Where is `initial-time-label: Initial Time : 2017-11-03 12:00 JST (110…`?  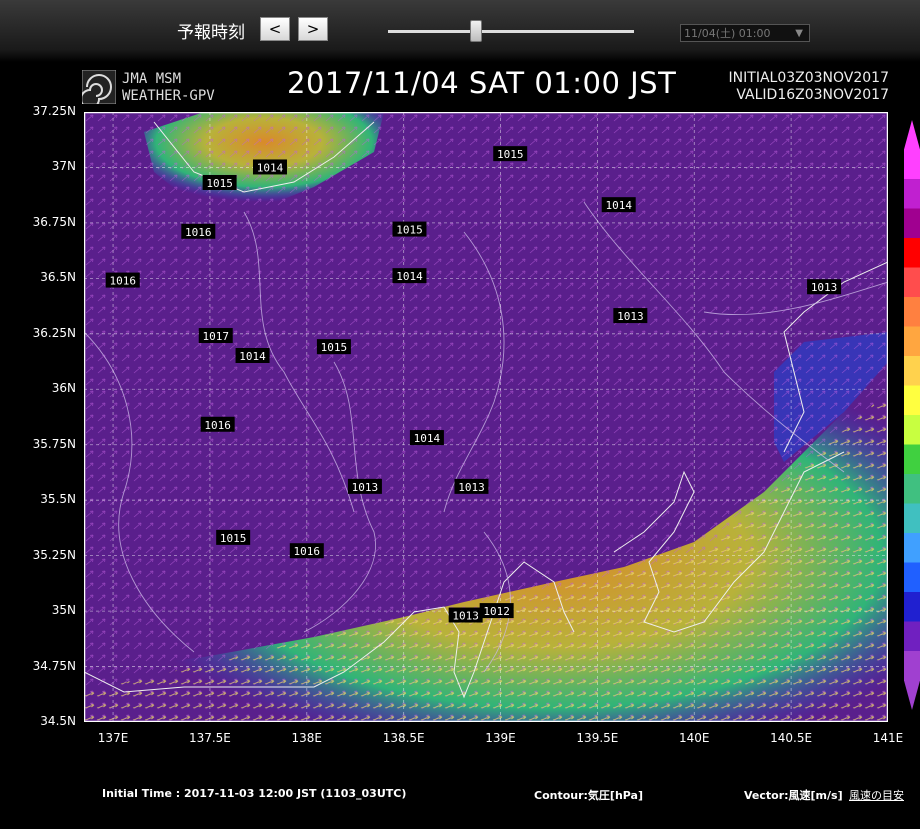
initial-time-label: Initial Time : 2017-11-03 12:00 JST (110… is located at coordinates (254, 793).